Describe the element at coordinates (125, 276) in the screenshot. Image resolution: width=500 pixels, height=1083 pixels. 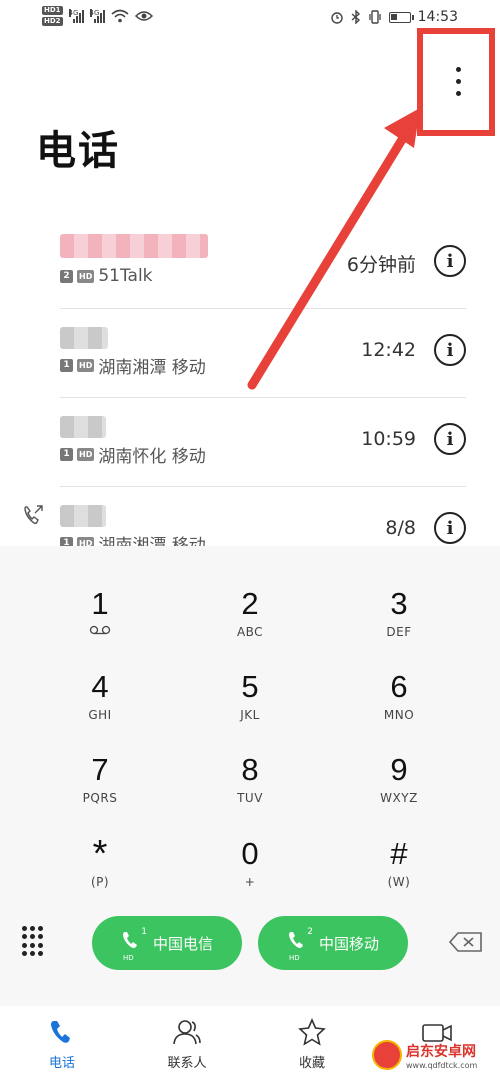
I see `call-location: 51Talk` at that location.